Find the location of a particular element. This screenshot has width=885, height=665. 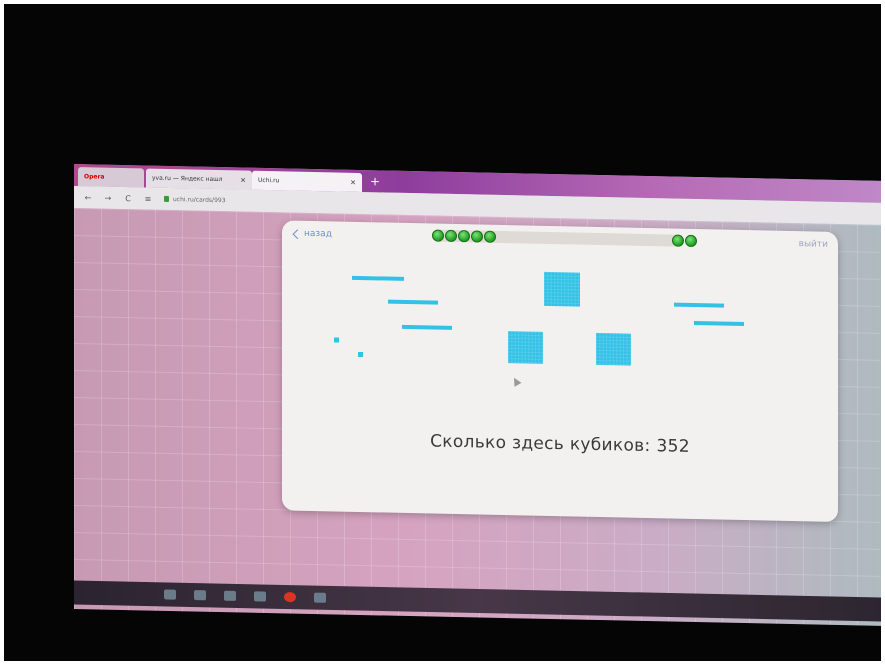

back-arrow-icon: ← is located at coordinates (88, 197).